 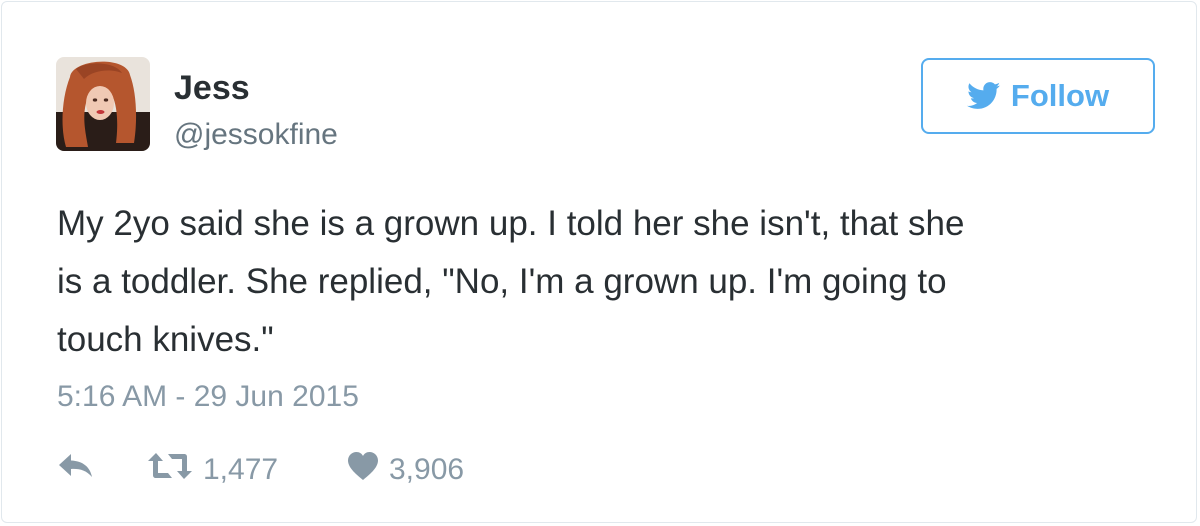 I want to click on tweet-timestamp: 5:16 AM - 29 Jun 2015, so click(x=208, y=397).